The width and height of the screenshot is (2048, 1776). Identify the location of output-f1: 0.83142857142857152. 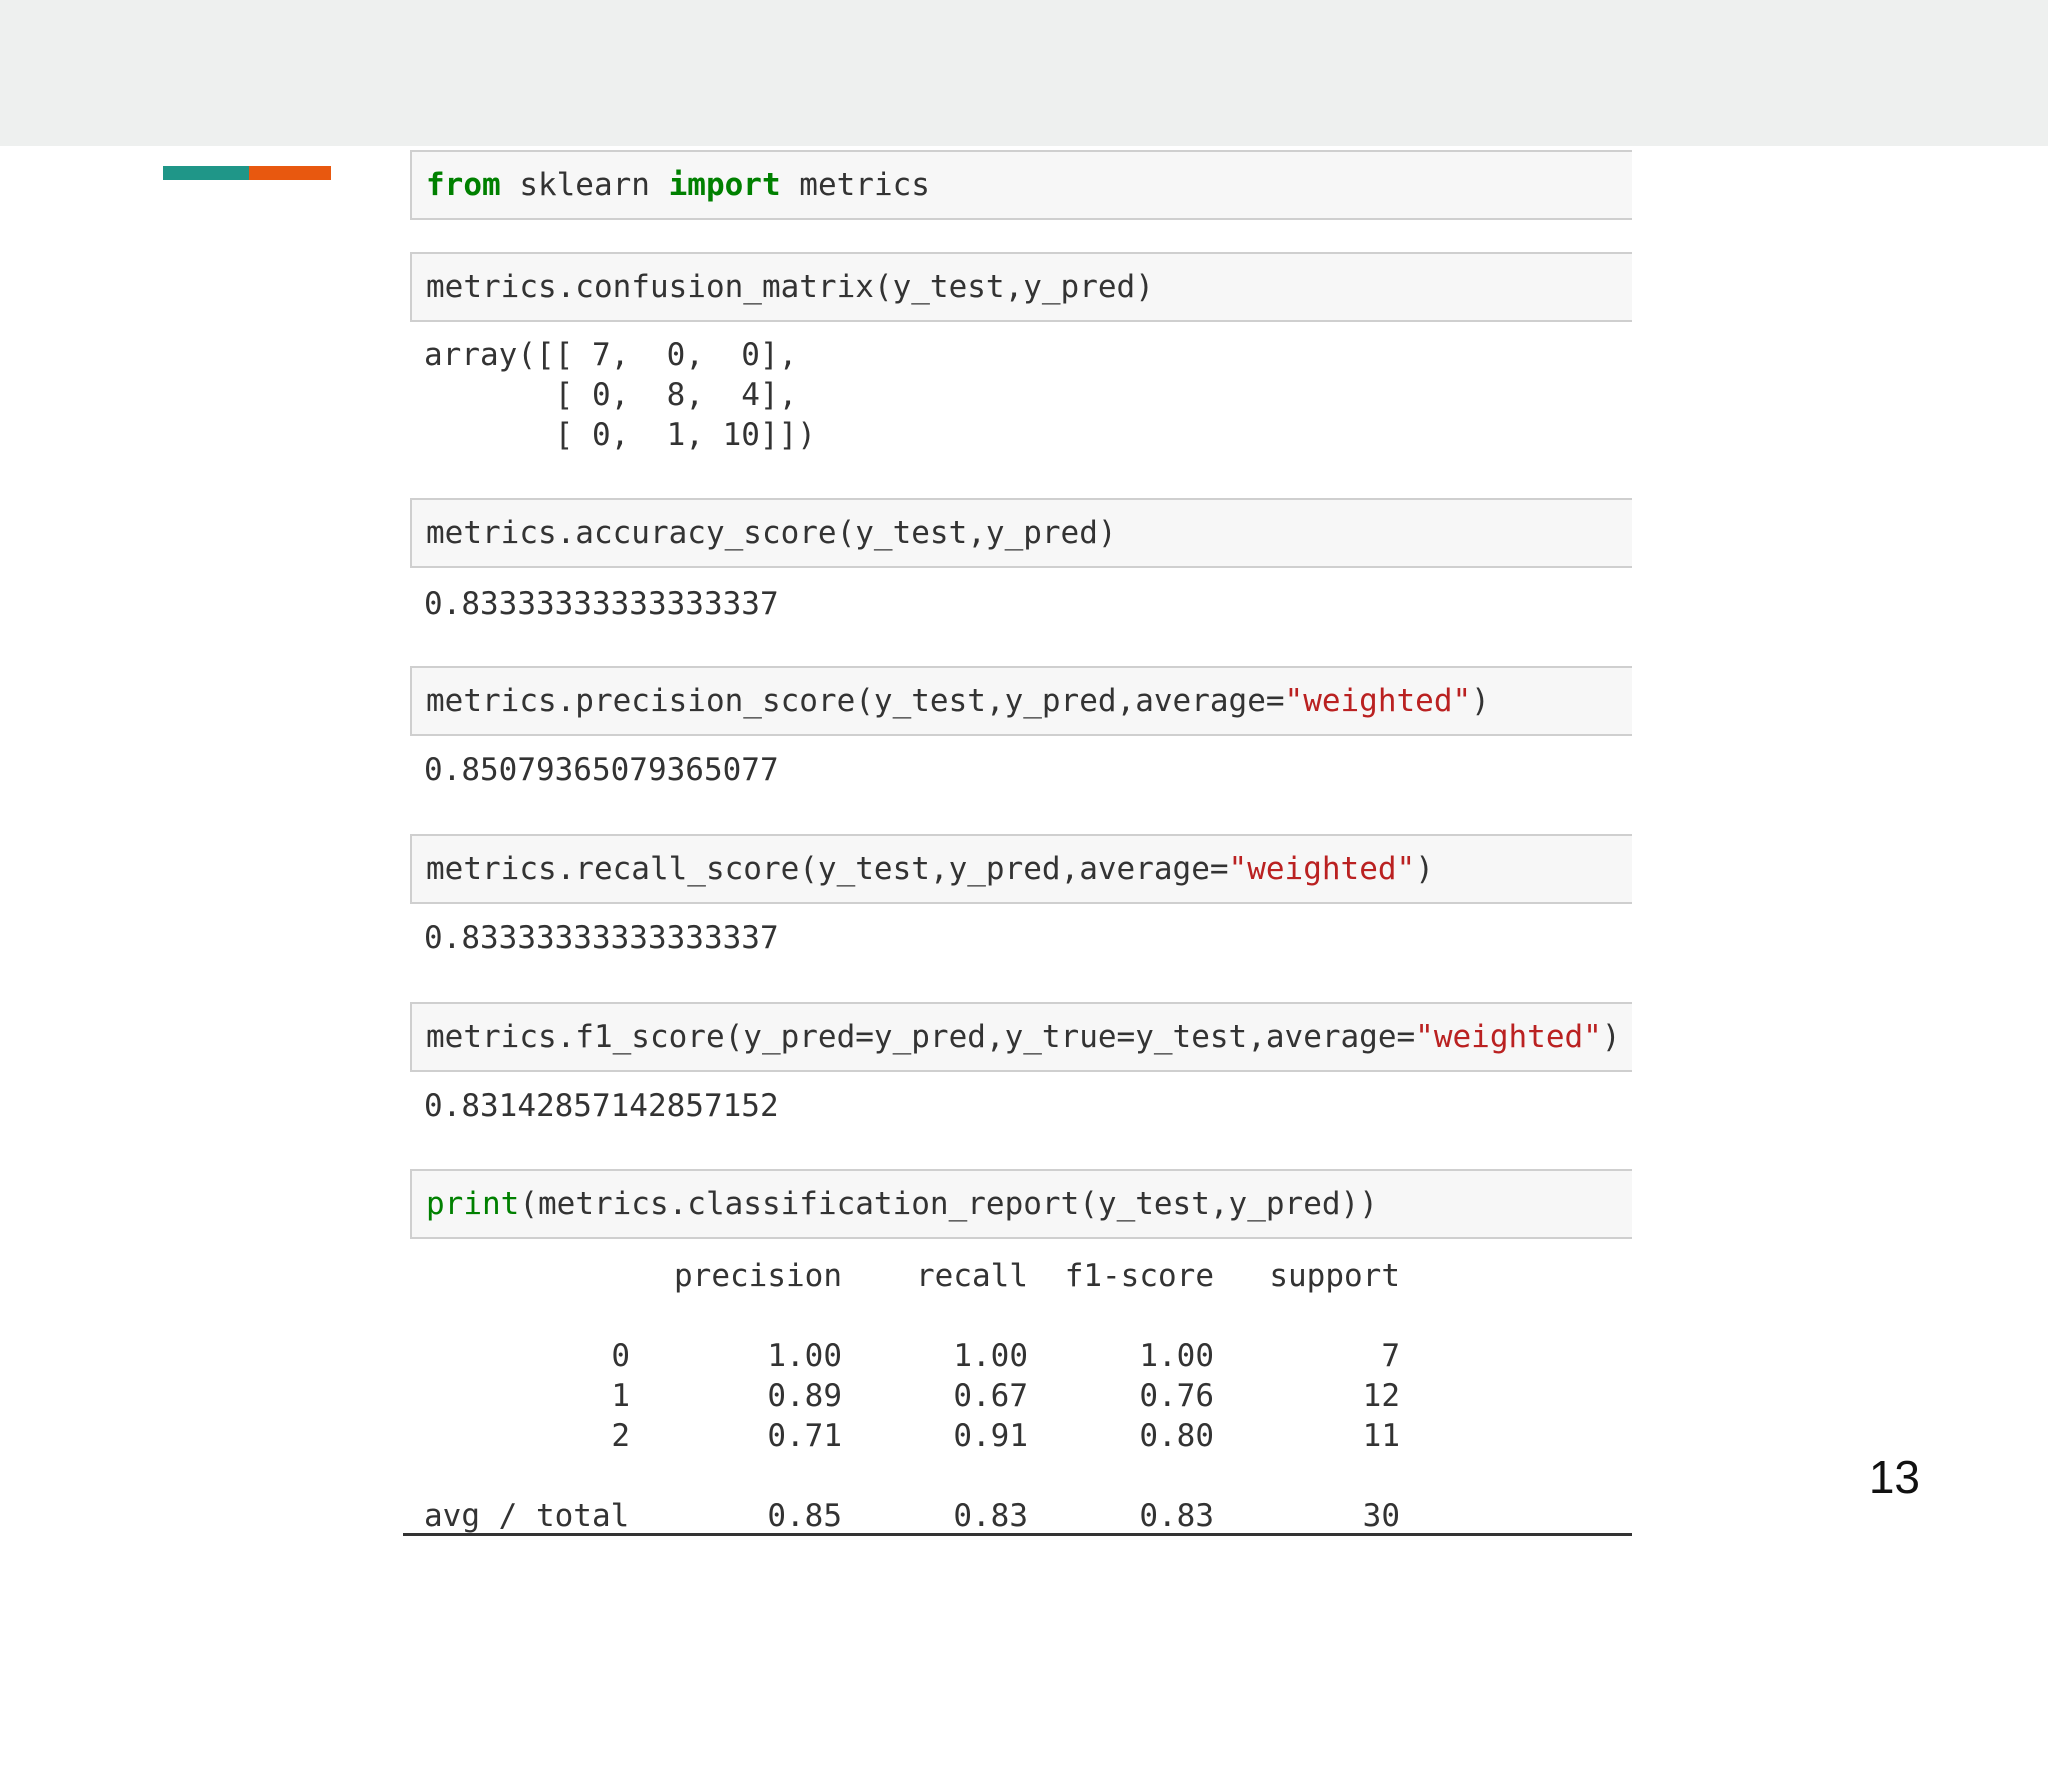
(601, 1106).